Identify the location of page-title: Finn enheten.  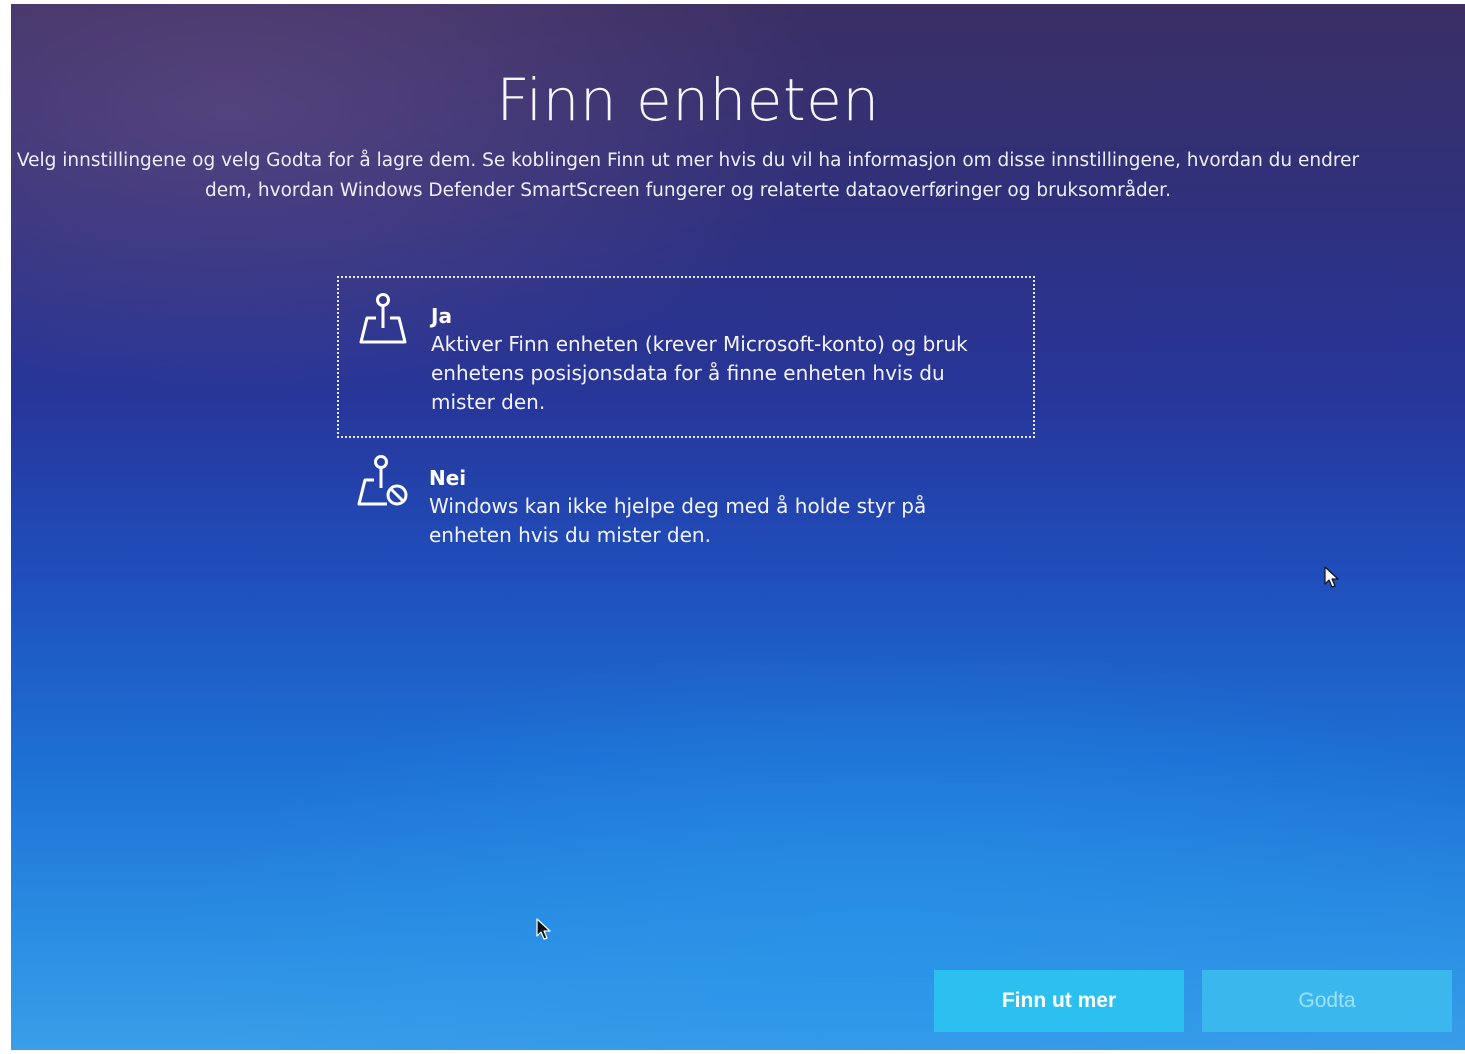
(688, 100).